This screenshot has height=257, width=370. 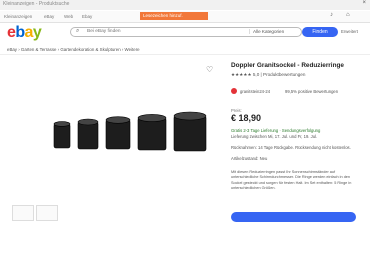 I want to click on logo-letter-y: y, so click(x=37, y=32).